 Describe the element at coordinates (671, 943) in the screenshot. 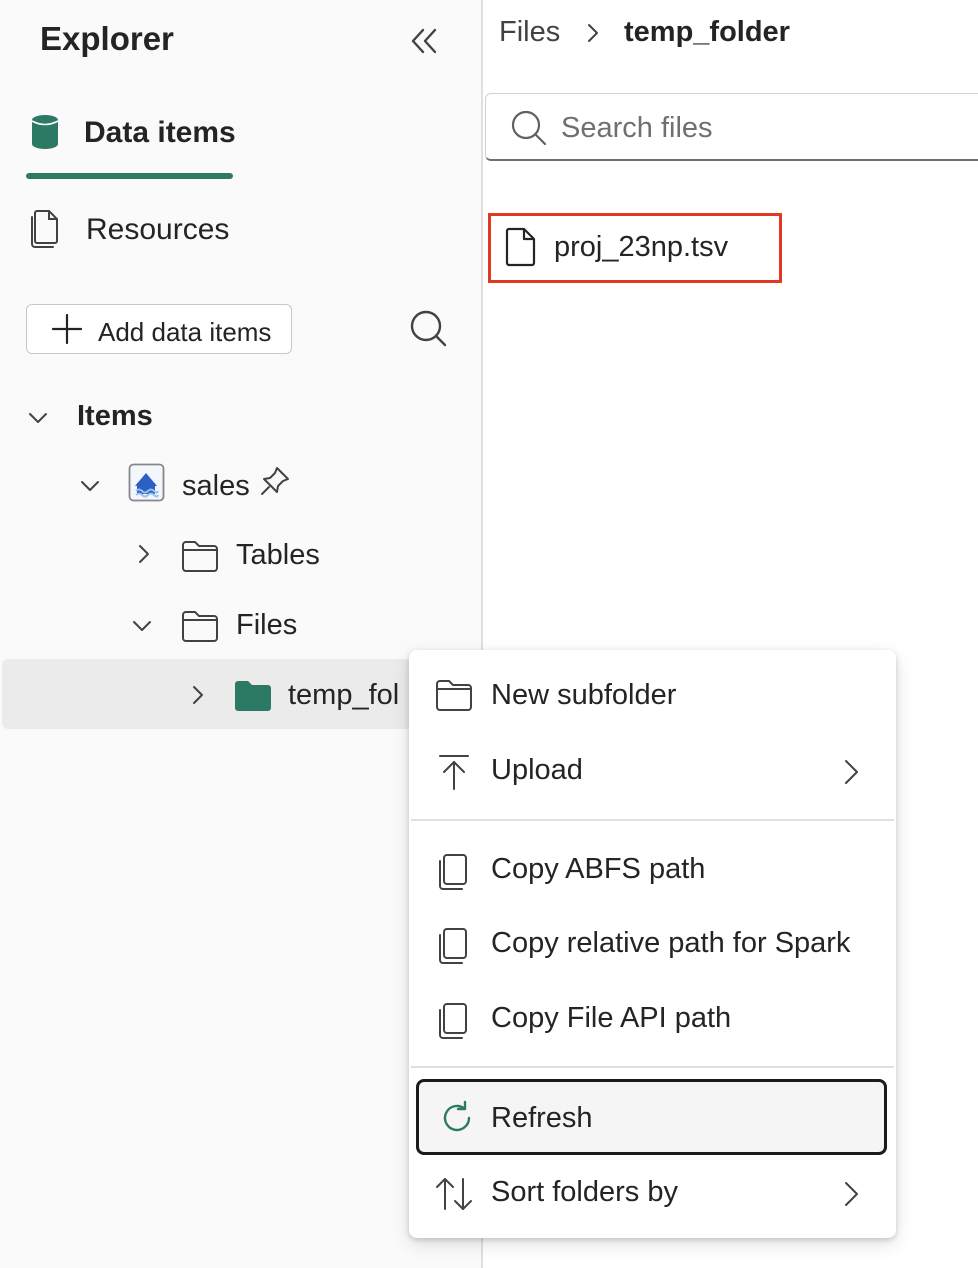

I see `menu-item-label: Copy relative path for Spark` at that location.